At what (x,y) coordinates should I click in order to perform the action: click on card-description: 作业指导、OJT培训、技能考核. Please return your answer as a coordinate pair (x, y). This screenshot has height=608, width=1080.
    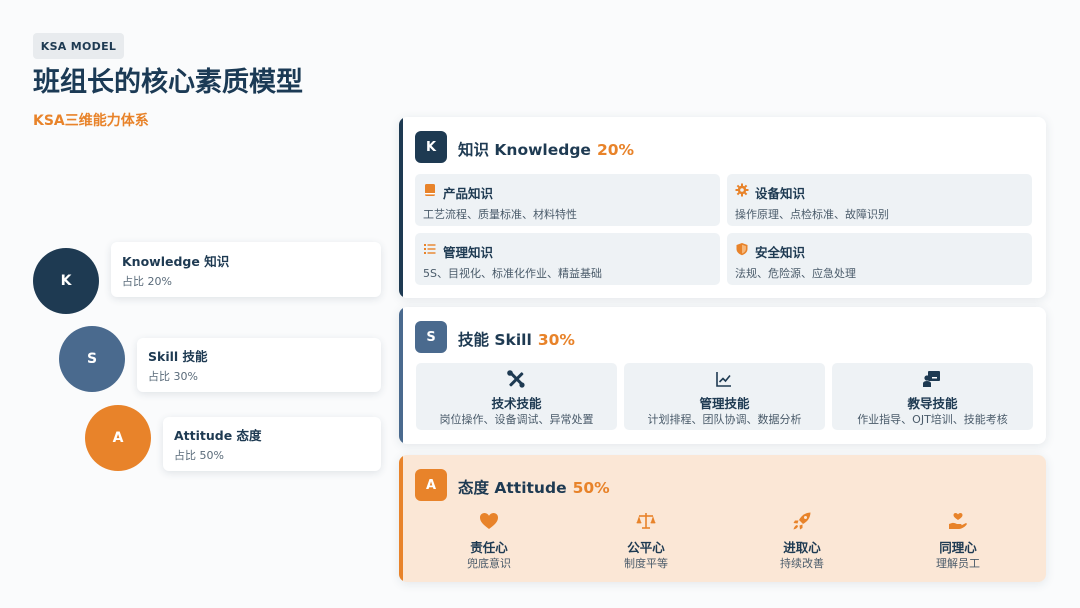
    Looking at the image, I should click on (932, 419).